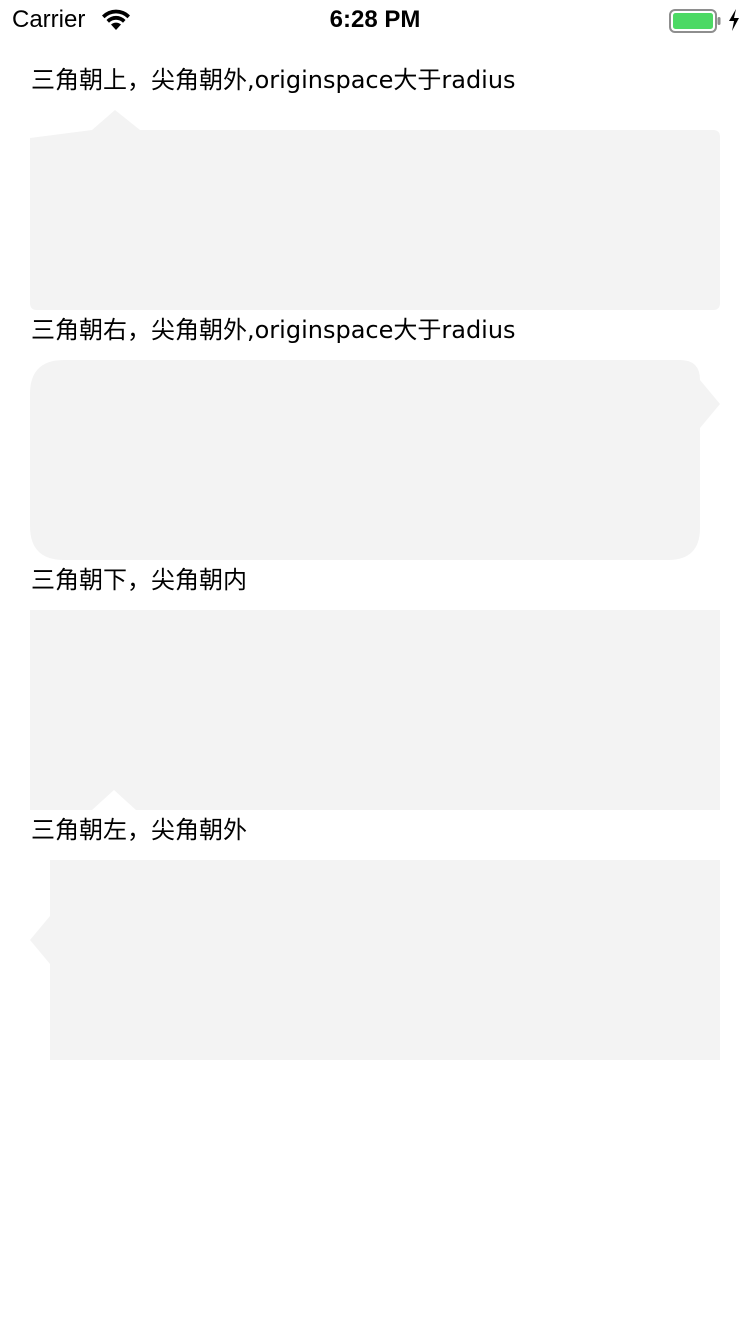  Describe the element at coordinates (139, 580) in the screenshot. I see `section-label-down: 三角朝下，尖角朝内` at that location.